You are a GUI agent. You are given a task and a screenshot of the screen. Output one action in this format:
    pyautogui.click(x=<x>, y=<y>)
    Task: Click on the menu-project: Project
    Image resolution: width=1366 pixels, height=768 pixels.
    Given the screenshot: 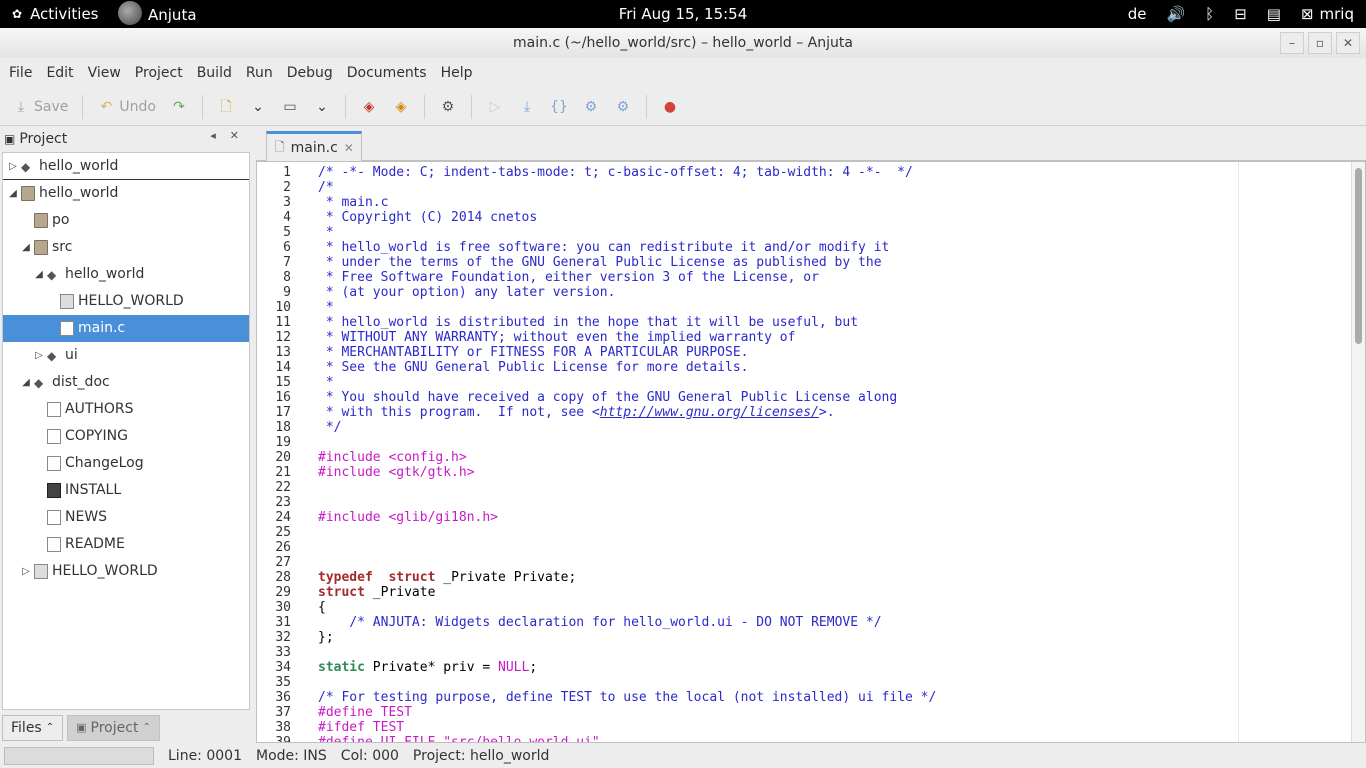 What is the action you would take?
    pyautogui.click(x=159, y=73)
    